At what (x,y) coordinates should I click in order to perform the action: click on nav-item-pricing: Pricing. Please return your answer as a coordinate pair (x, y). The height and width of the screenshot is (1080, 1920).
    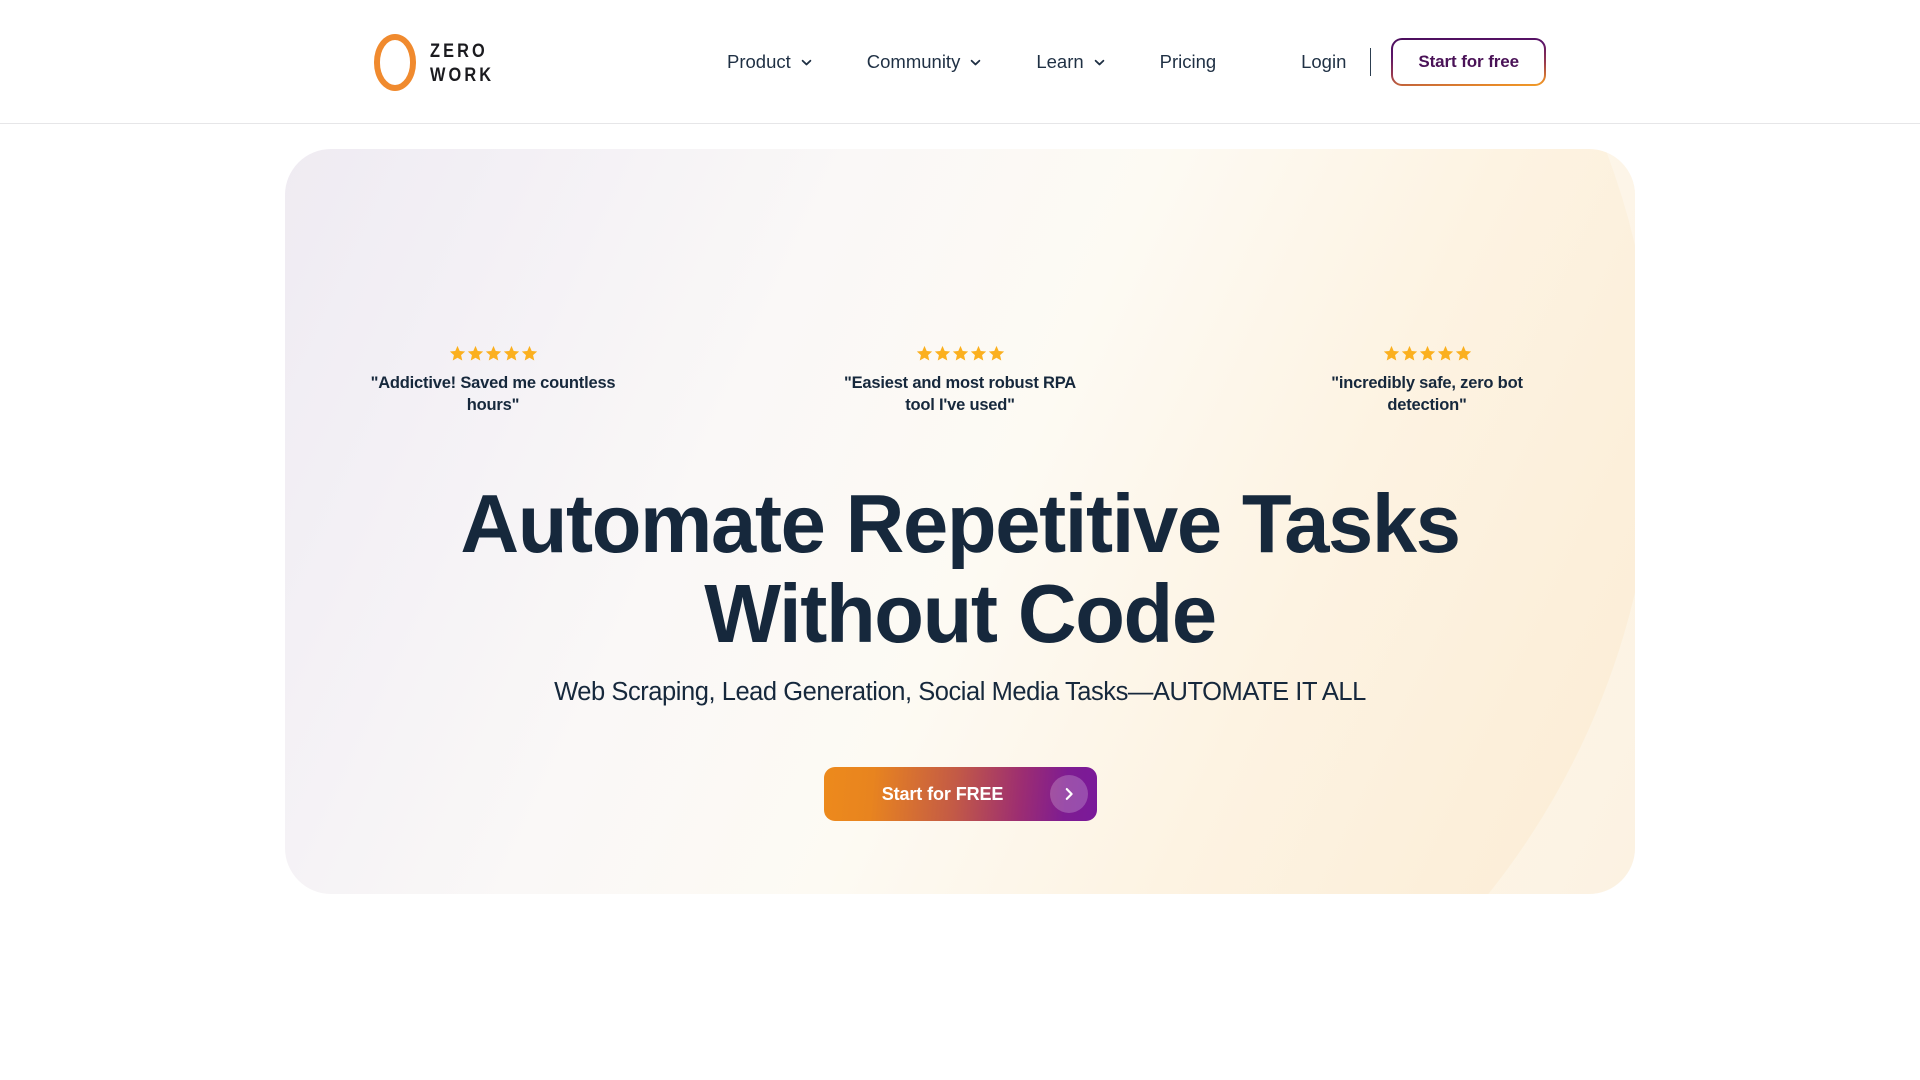
    Looking at the image, I should click on (1188, 62).